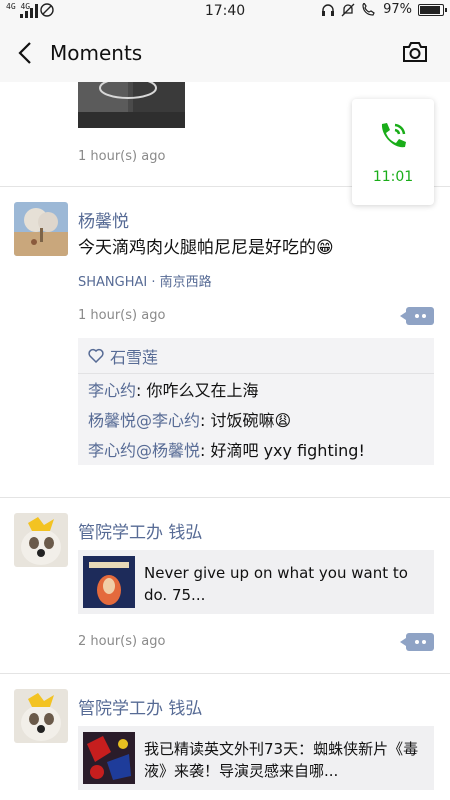  What do you see at coordinates (96, 355) in the screenshot?
I see `heart-icon` at bounding box center [96, 355].